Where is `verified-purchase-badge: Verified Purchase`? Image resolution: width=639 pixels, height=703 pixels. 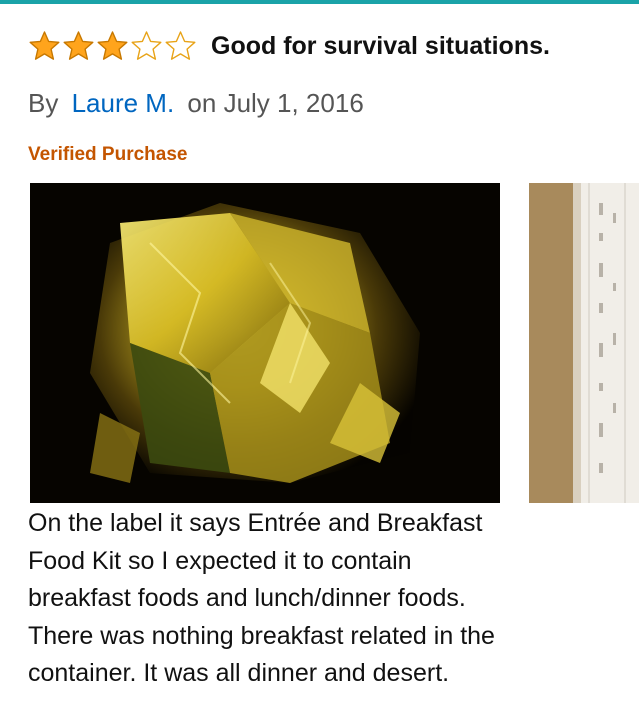
verified-purchase-badge: Verified Purchase is located at coordinates (108, 154).